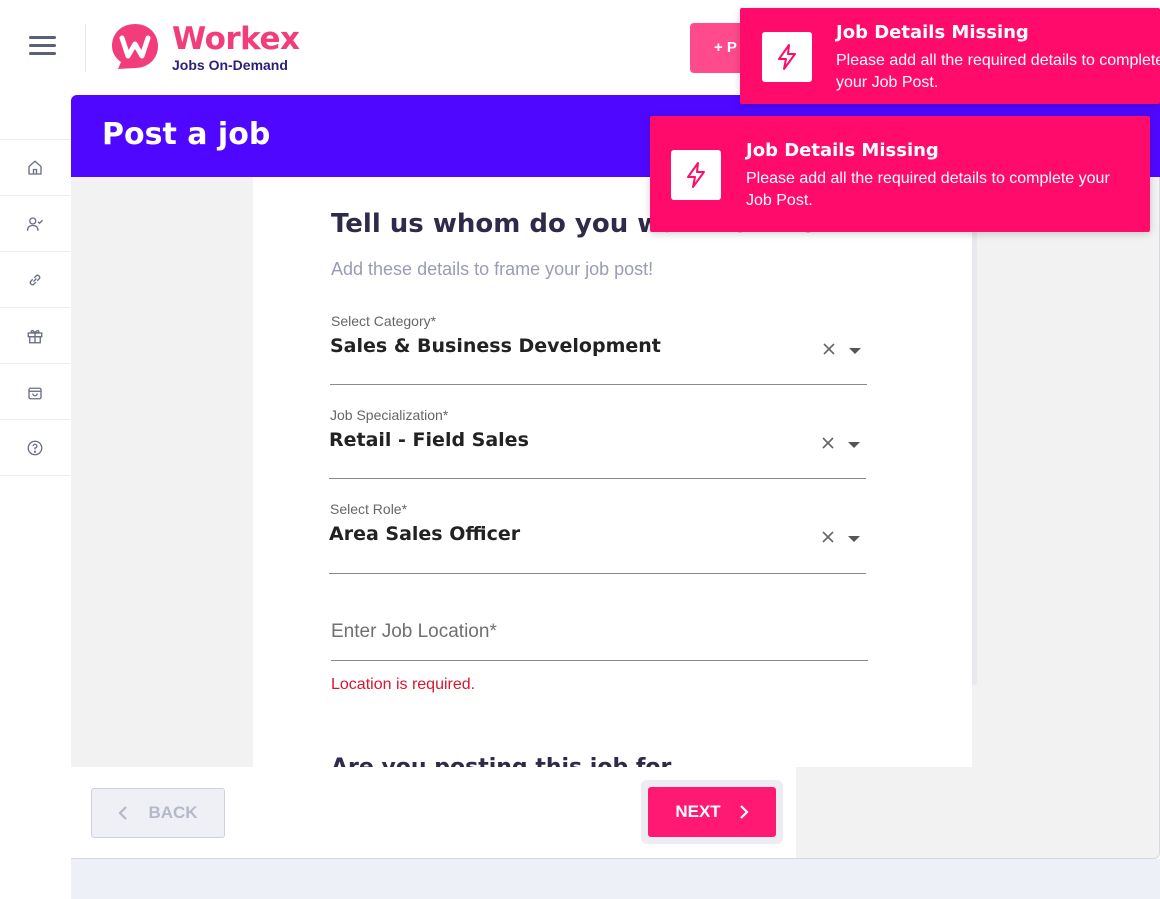 The image size is (1160, 899). I want to click on category-value: Sales & Business Development, so click(495, 346).